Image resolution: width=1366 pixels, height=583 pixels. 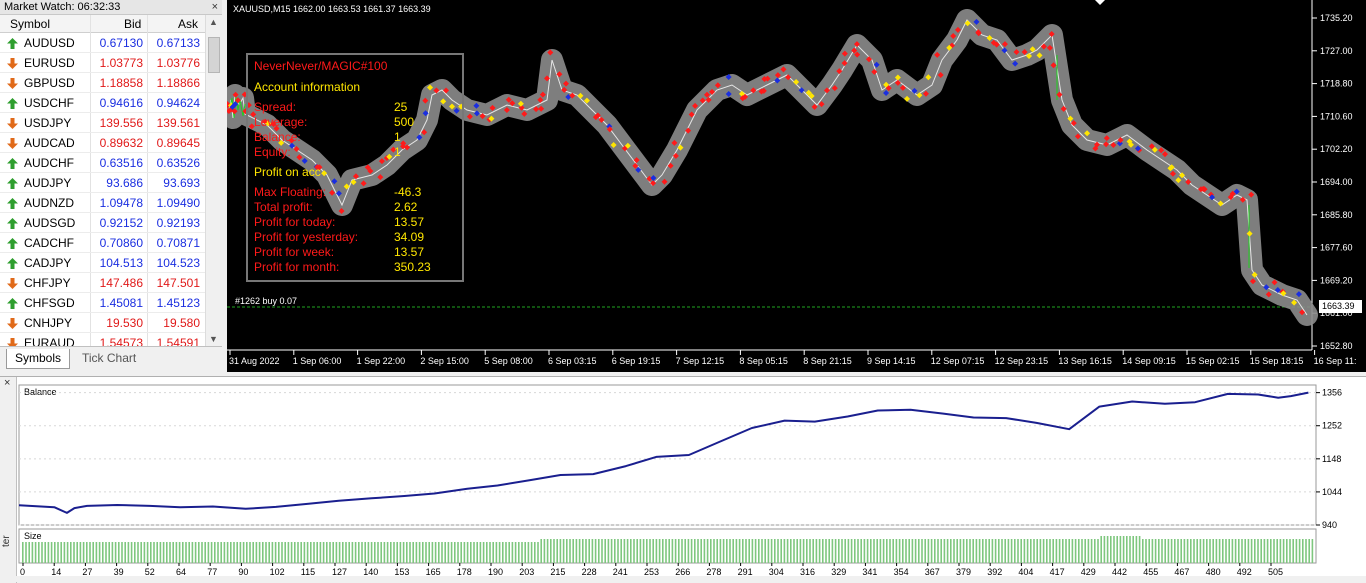 What do you see at coordinates (102, 43) in the screenshot?
I see `symbol-row: AUDUSD 0.67130 0.67133` at bounding box center [102, 43].